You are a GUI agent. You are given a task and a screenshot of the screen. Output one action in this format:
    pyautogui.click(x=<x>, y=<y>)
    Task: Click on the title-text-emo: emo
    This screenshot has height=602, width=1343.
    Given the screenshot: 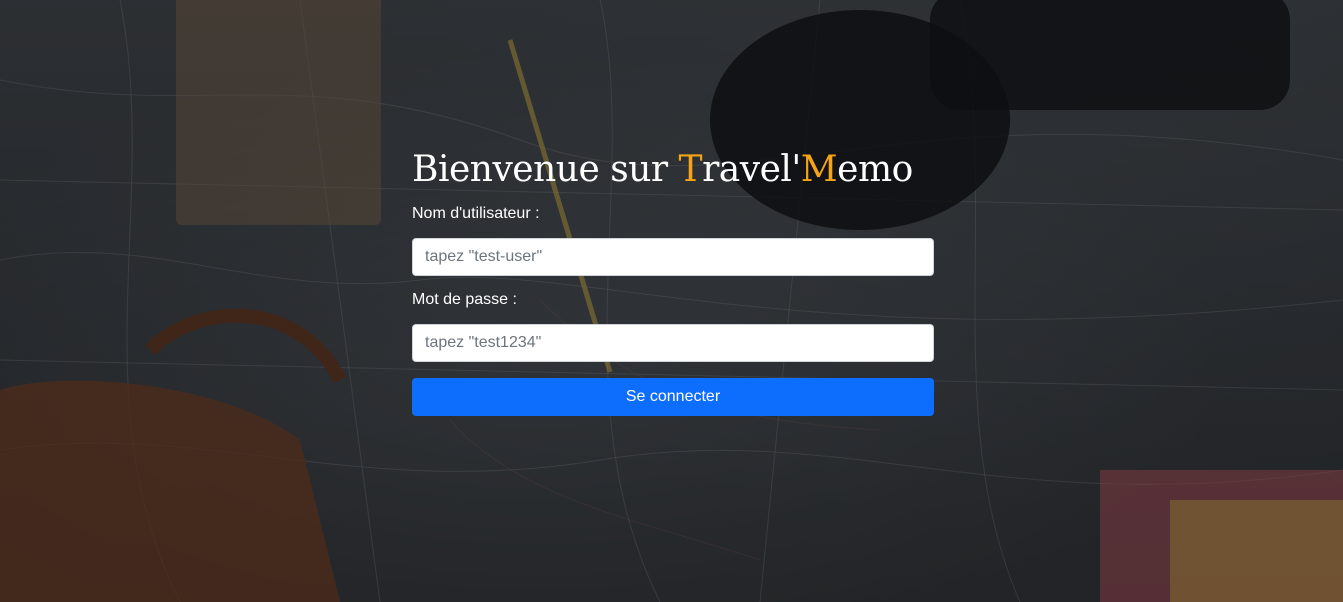 What is the action you would take?
    pyautogui.click(x=875, y=169)
    